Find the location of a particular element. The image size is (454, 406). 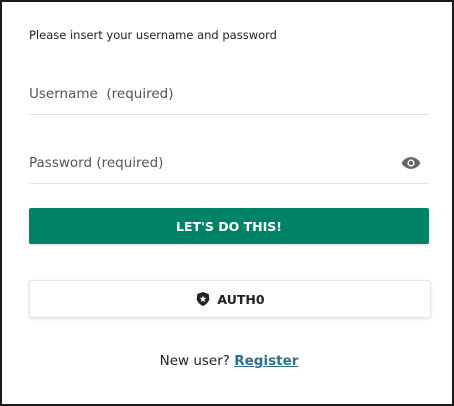

username-field is located at coordinates (229, 94).